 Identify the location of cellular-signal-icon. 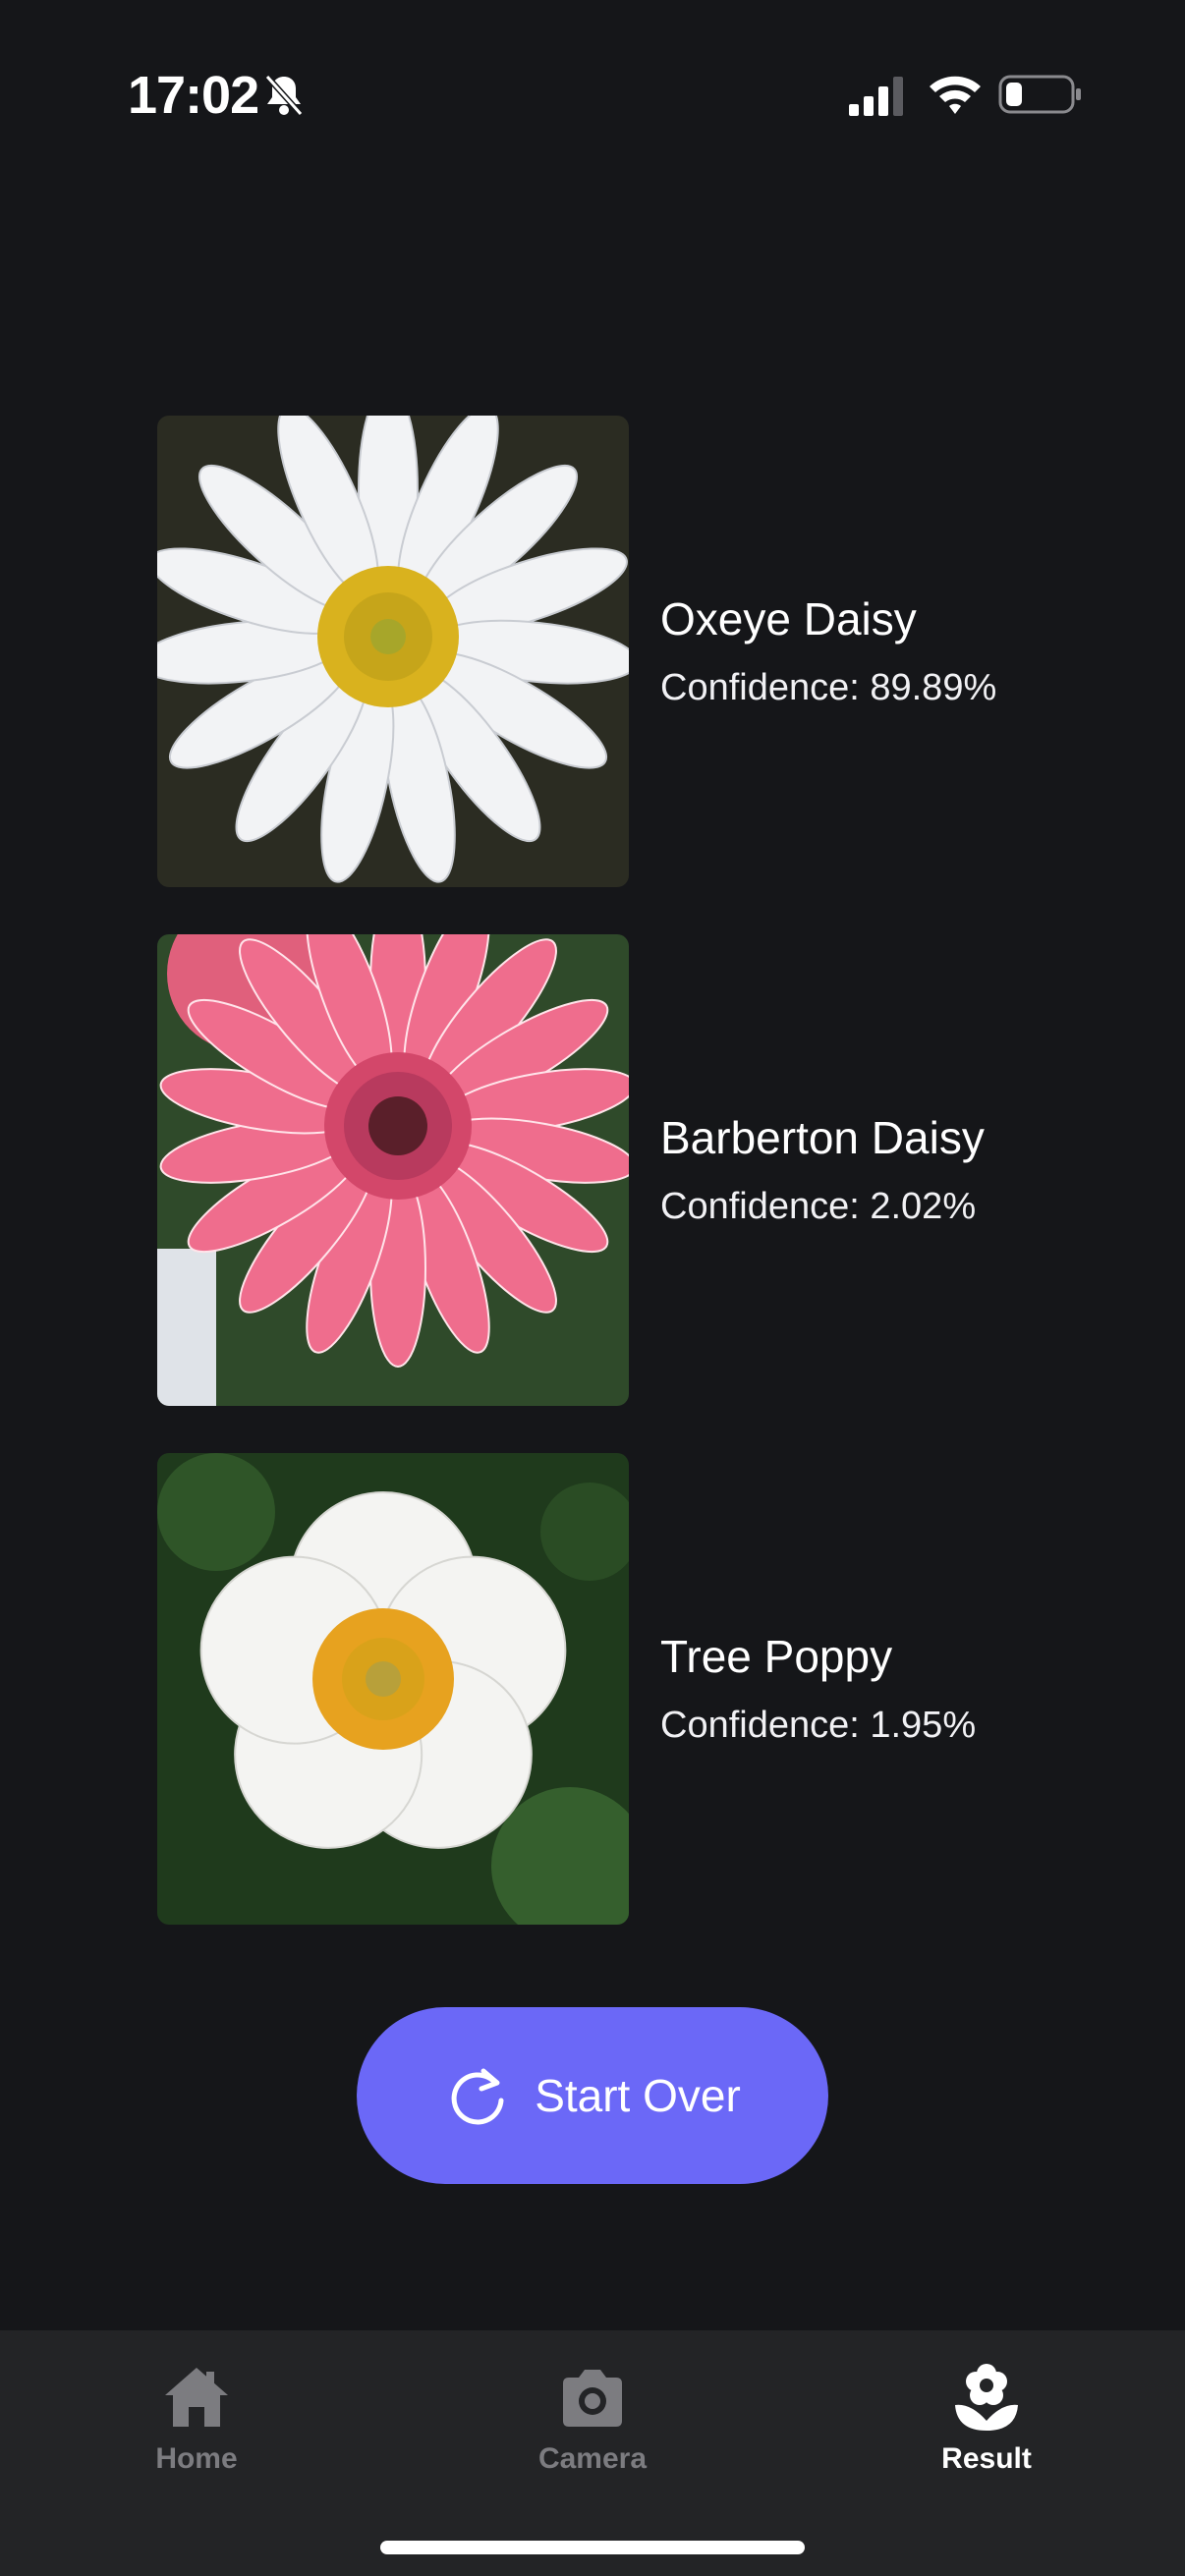
(876, 96).